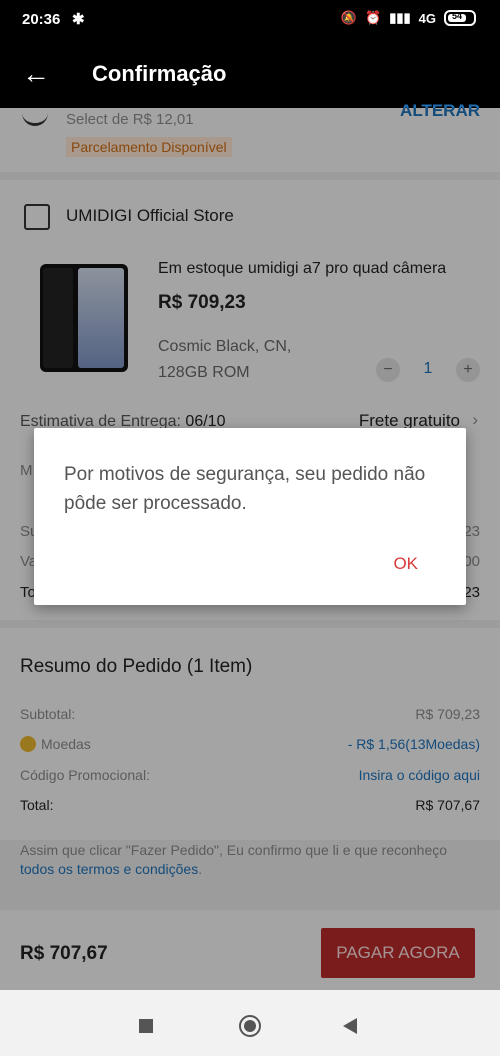 The height and width of the screenshot is (1056, 500). Describe the element at coordinates (146, 1026) in the screenshot. I see `recent-apps-icon` at that location.